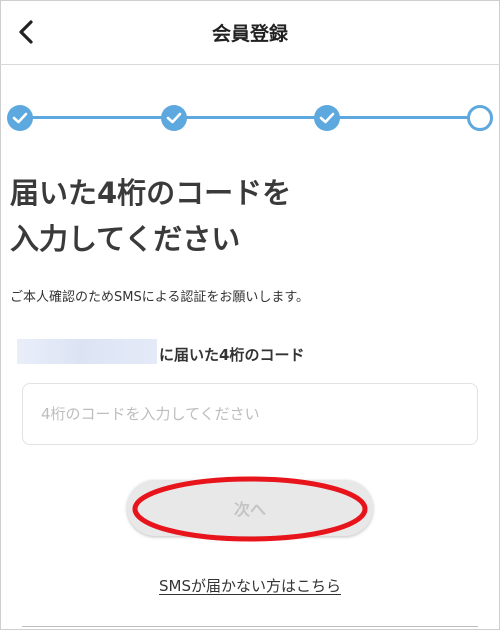 Image resolution: width=500 pixels, height=630 pixels. What do you see at coordinates (250, 216) in the screenshot?
I see `page-heading: 届いた4桁のコードを 入力してください` at bounding box center [250, 216].